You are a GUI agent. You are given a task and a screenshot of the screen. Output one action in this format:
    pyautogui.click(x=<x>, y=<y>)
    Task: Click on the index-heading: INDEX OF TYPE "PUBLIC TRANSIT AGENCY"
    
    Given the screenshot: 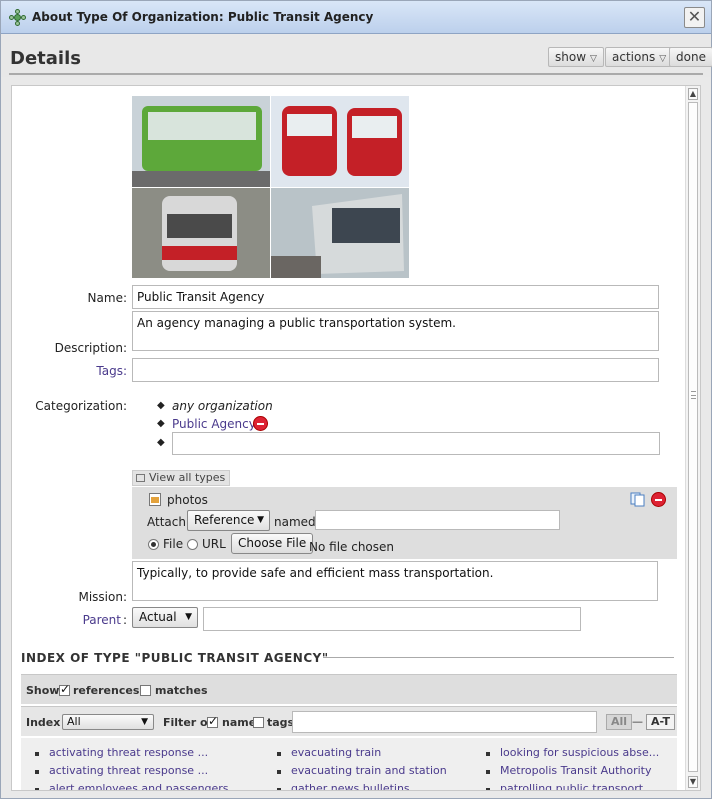 What is the action you would take?
    pyautogui.click(x=175, y=658)
    